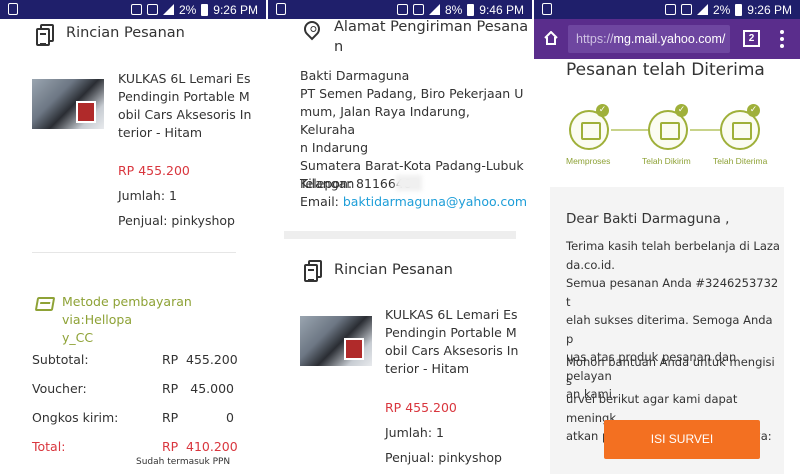 Image resolution: width=800 pixels, height=474 pixels. What do you see at coordinates (649, 39) in the screenshot?
I see `address-bar: https://mg.mail.yahoo.com/` at bounding box center [649, 39].